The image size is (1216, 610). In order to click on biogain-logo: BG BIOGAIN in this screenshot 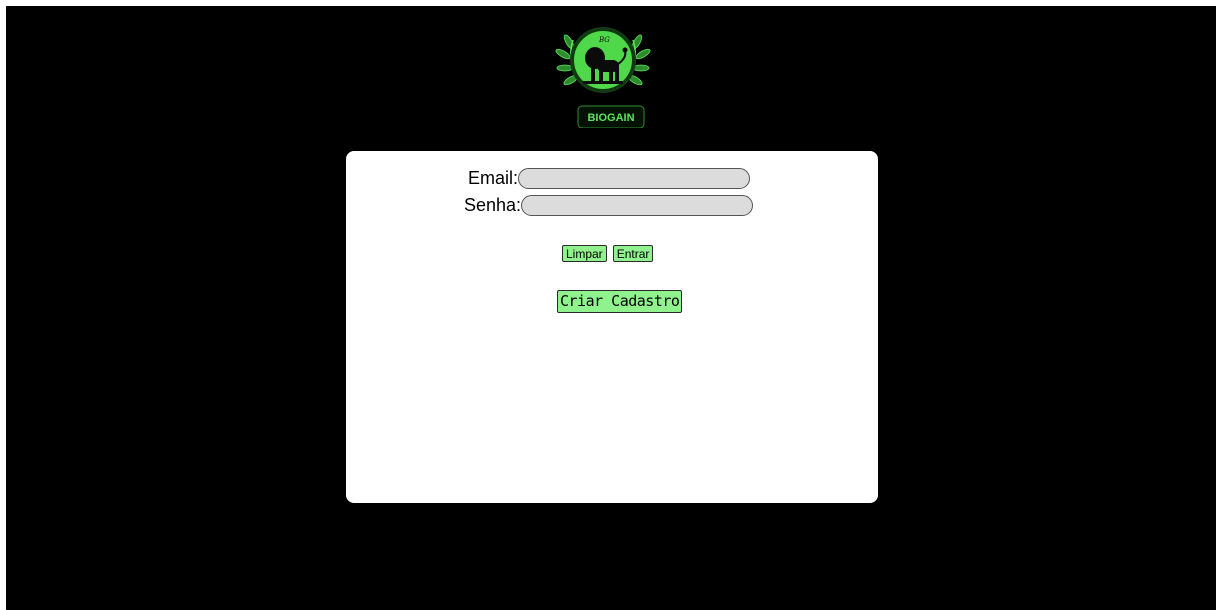, I will do `click(603, 74)`.